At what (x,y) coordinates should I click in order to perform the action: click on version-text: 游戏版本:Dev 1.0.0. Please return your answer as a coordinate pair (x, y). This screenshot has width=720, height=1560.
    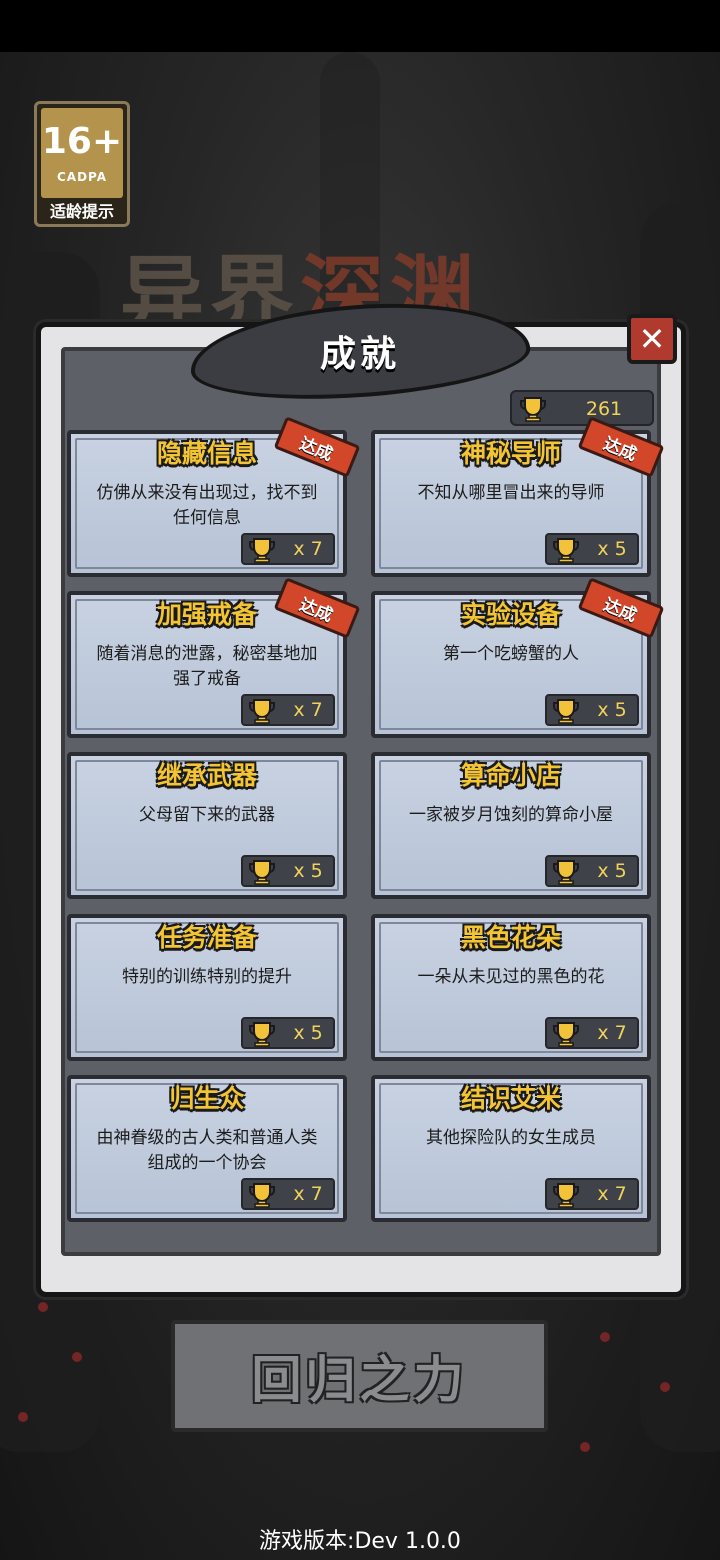
    Looking at the image, I should click on (360, 1541).